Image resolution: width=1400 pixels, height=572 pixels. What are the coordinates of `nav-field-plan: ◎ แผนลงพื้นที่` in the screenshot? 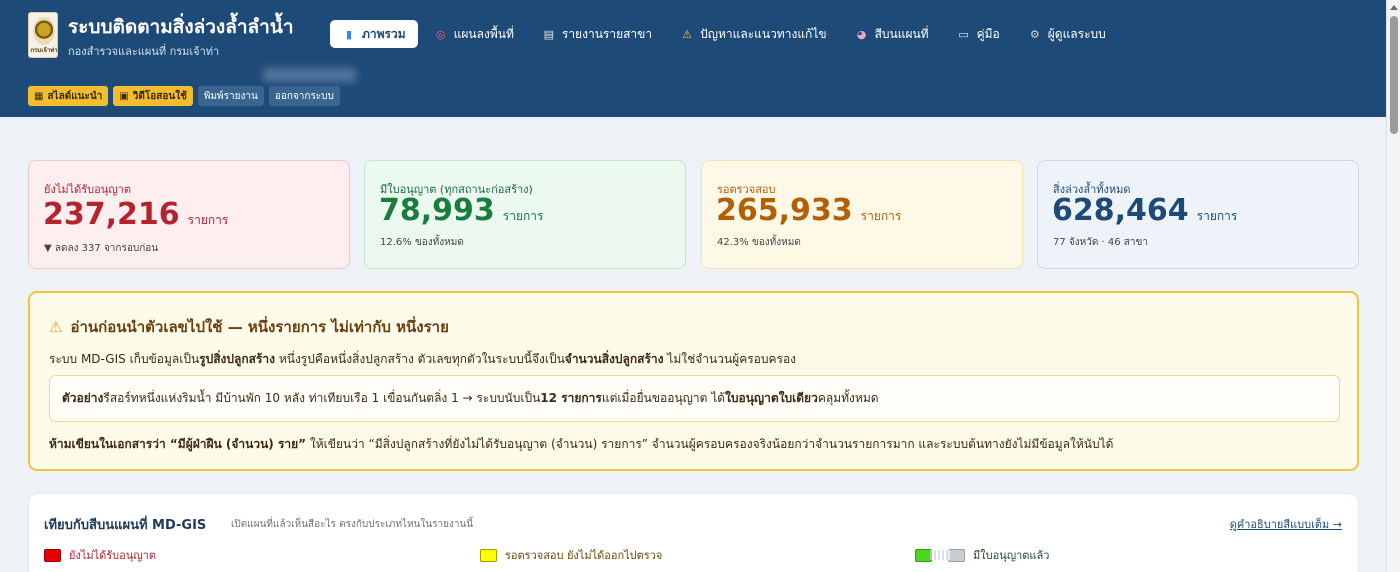 It's located at (474, 34).